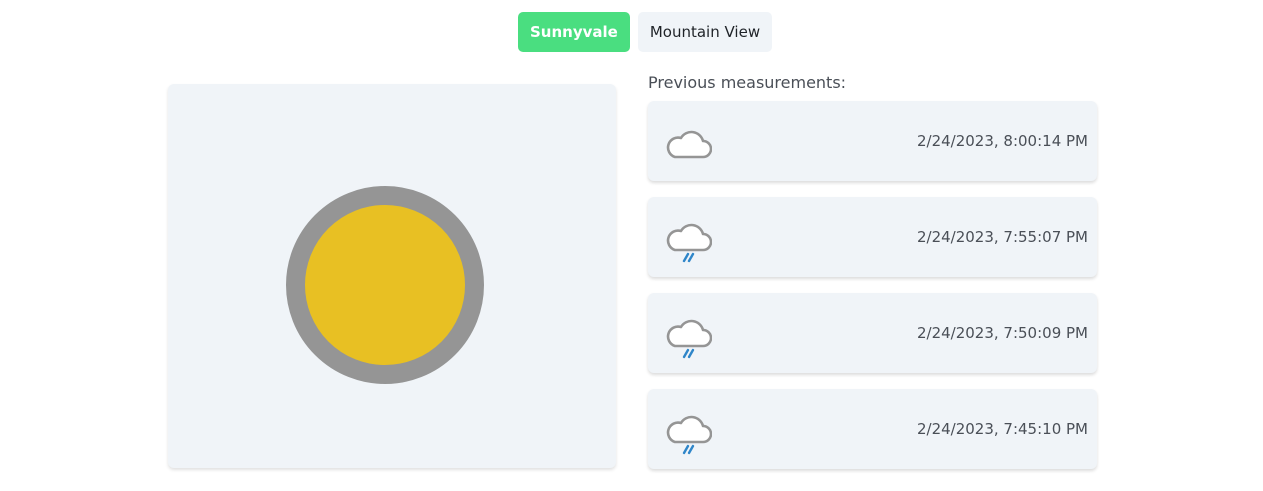  What do you see at coordinates (689, 144) in the screenshot?
I see `cloud-icon` at bounding box center [689, 144].